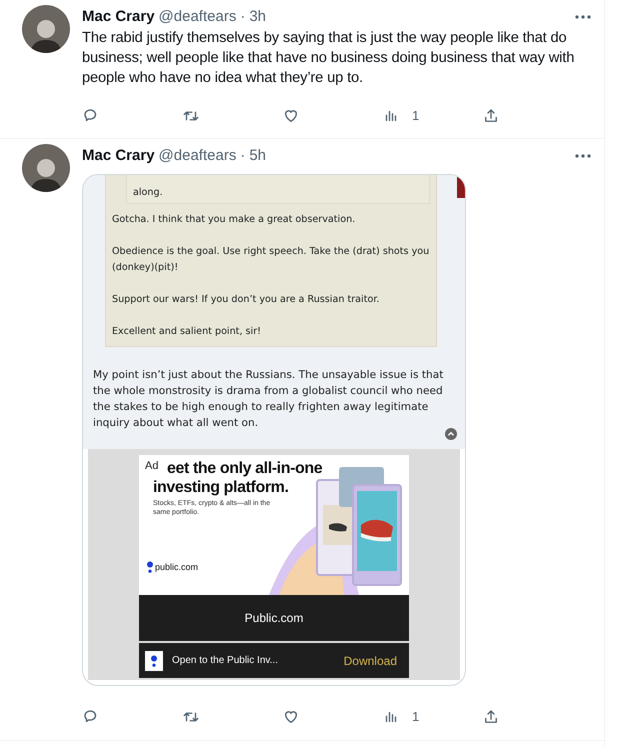 Image resolution: width=634 pixels, height=747 pixels. What do you see at coordinates (370, 661) in the screenshot?
I see `download-link: Download` at bounding box center [370, 661].